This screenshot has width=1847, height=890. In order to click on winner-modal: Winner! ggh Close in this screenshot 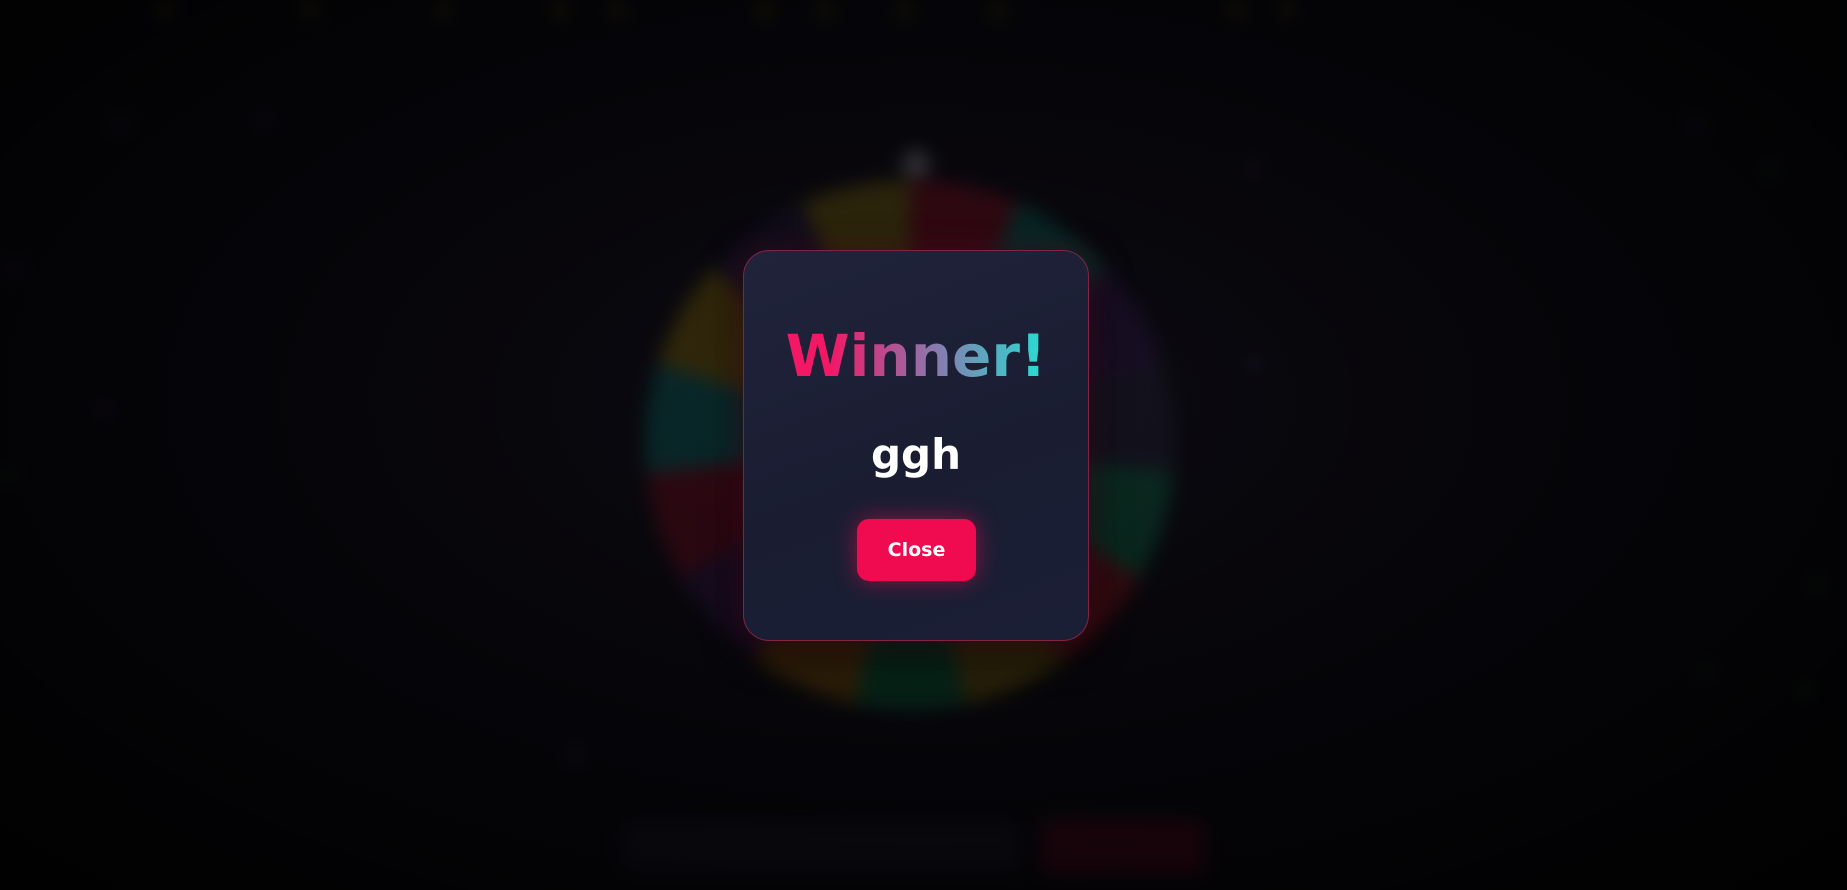, I will do `click(916, 445)`.